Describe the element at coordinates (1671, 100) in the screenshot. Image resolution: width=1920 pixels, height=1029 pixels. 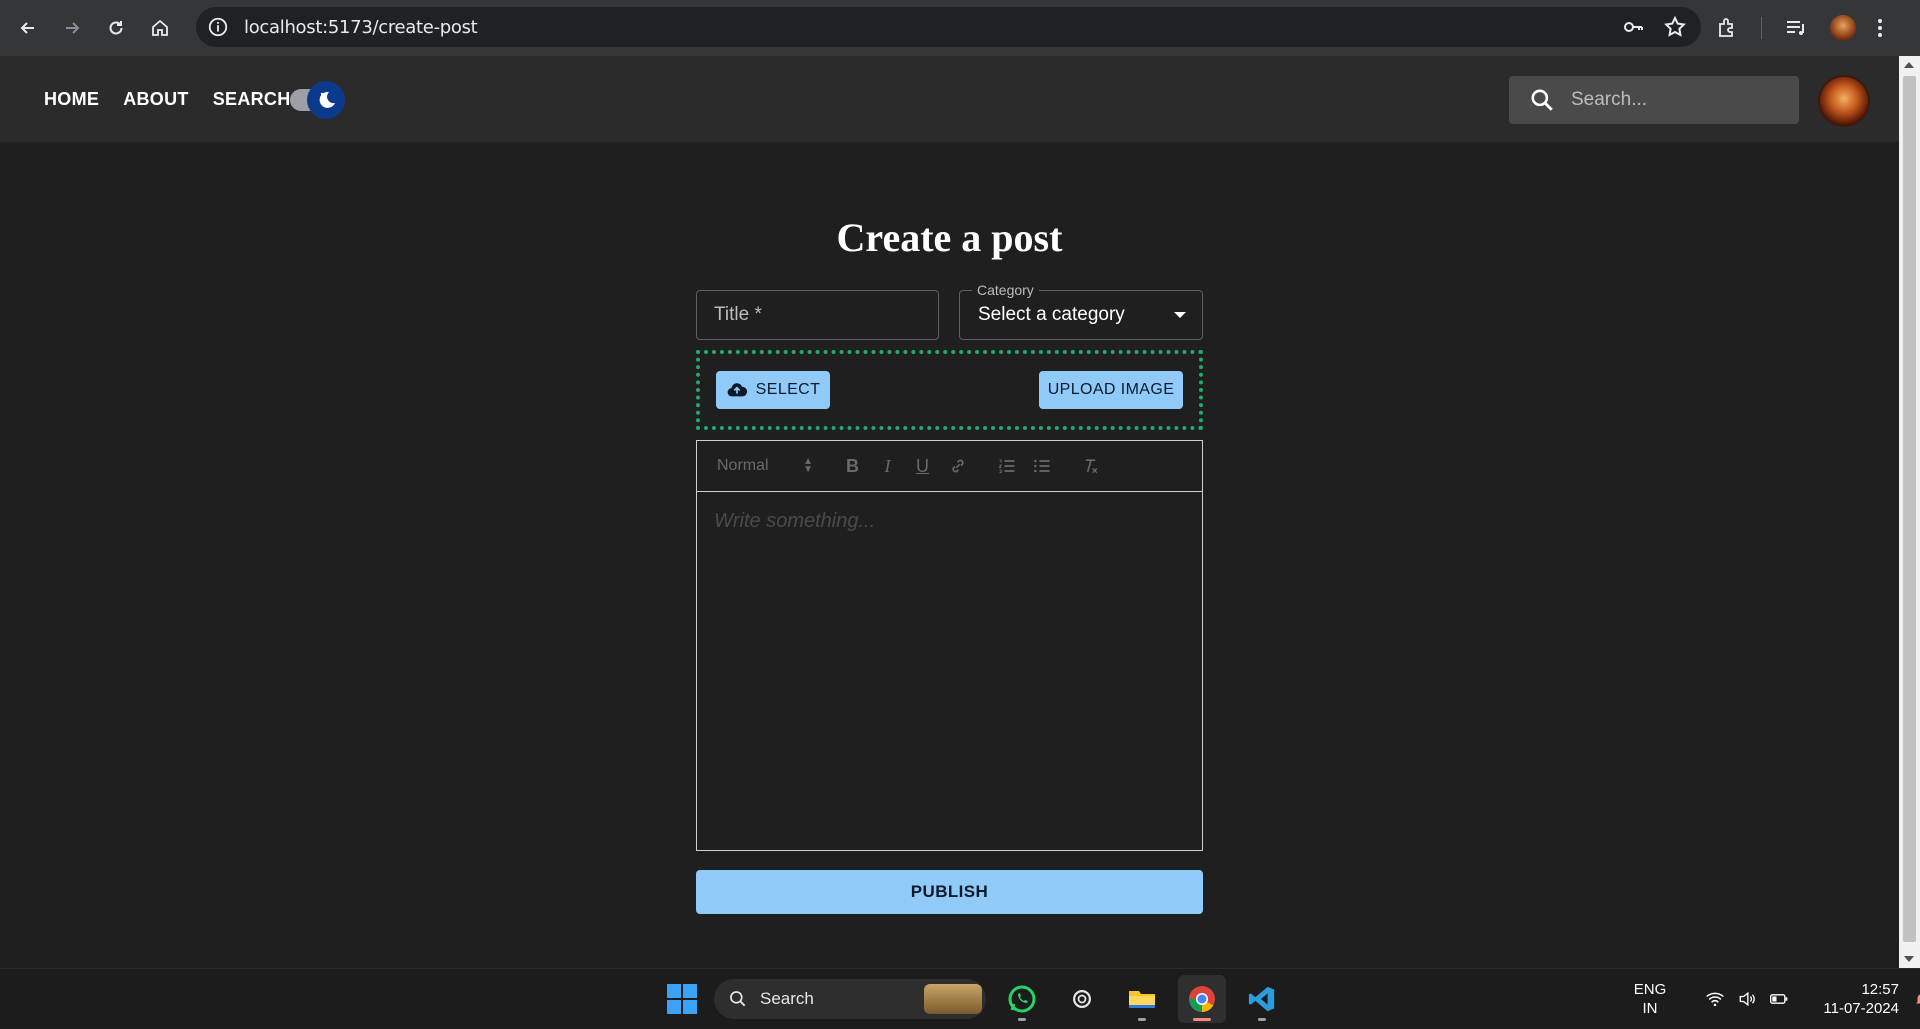
I see `header-search-input` at that location.